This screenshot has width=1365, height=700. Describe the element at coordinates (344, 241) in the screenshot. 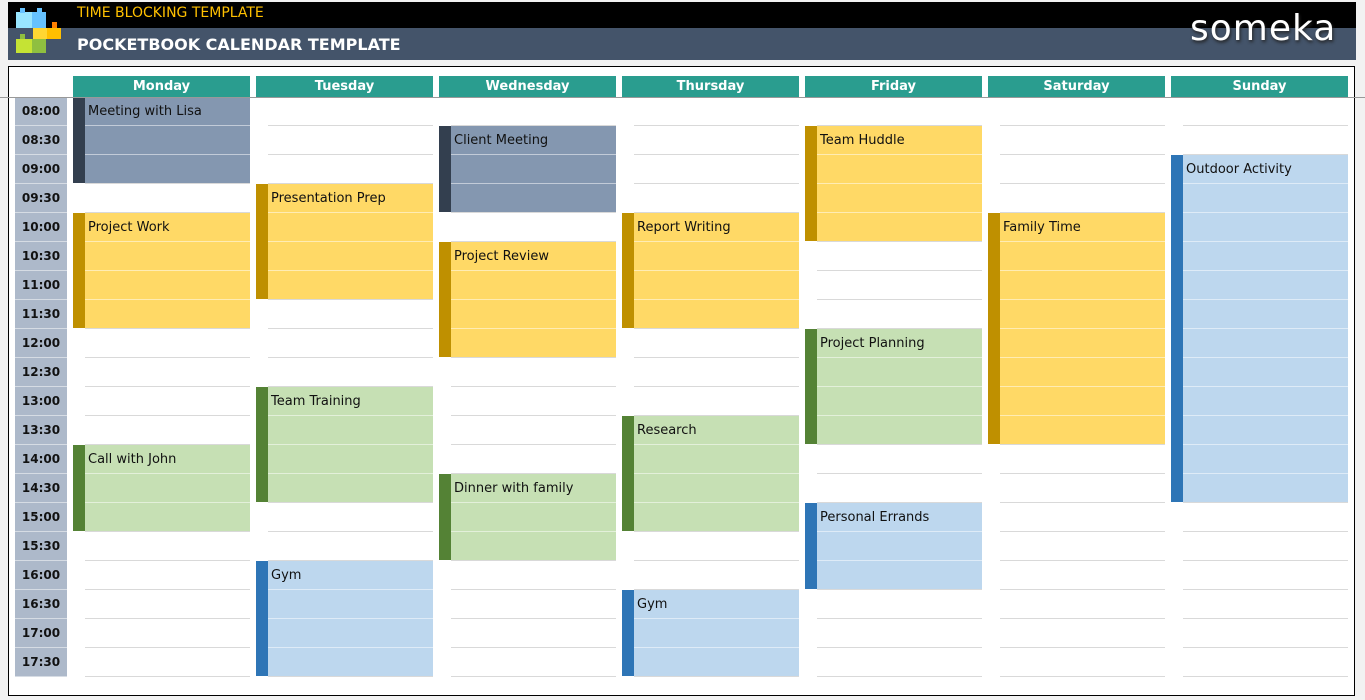

I see `event-block: Presentation Prep` at that location.